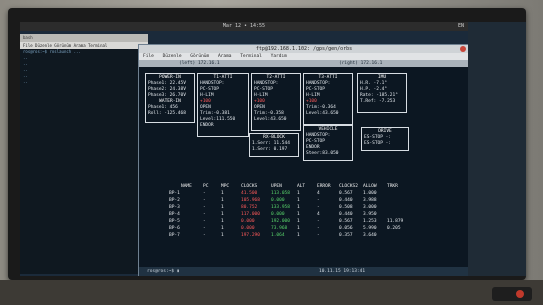 The image size is (543, 305). I want to click on shell-prompt: ros@ros:~$ ▮, so click(163, 271).